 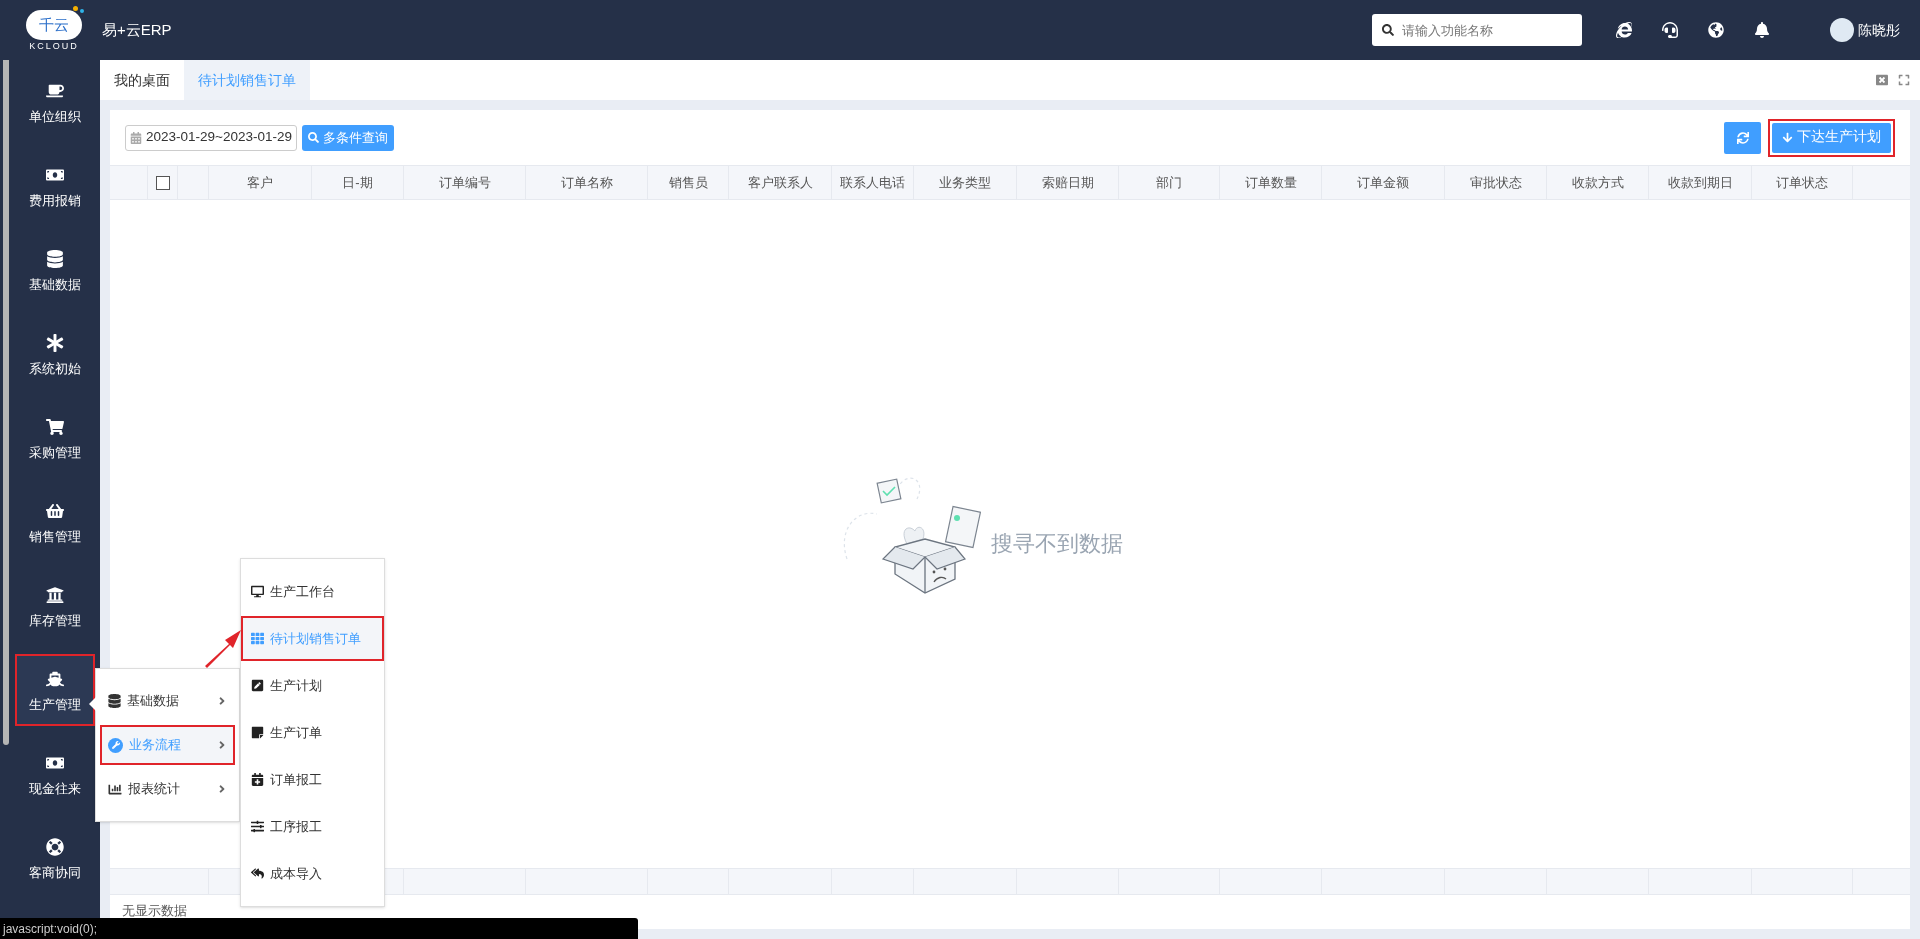 What do you see at coordinates (55, 606) in the screenshot?
I see `sidebar-item: 库存管理` at bounding box center [55, 606].